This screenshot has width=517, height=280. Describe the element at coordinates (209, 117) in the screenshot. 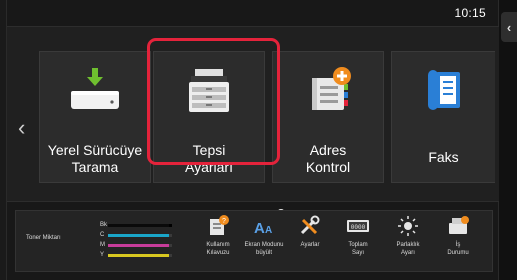

I see `tile-tray-settings: Tepsi Ayarları` at that location.